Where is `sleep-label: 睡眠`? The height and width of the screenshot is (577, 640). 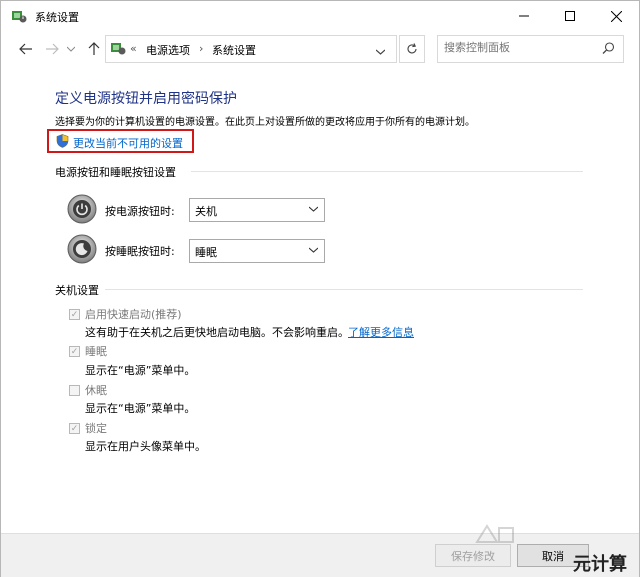 sleep-label: 睡眠 is located at coordinates (96, 351).